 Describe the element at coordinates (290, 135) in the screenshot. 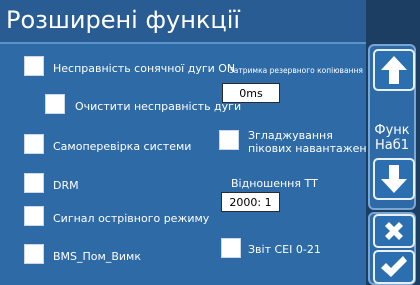

I see `peak-shaving-label-1: Згладжування` at that location.